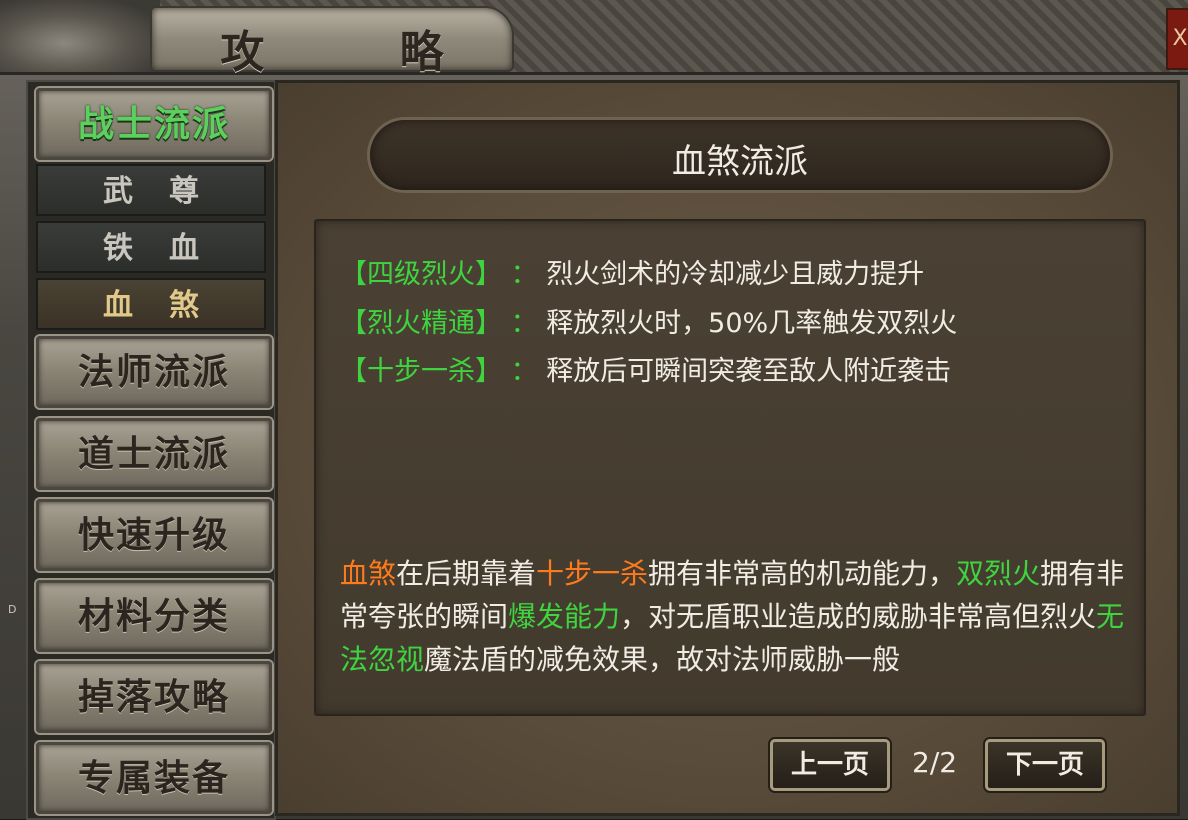  Describe the element at coordinates (154, 616) in the screenshot. I see `category-materials: 材料分类` at that location.